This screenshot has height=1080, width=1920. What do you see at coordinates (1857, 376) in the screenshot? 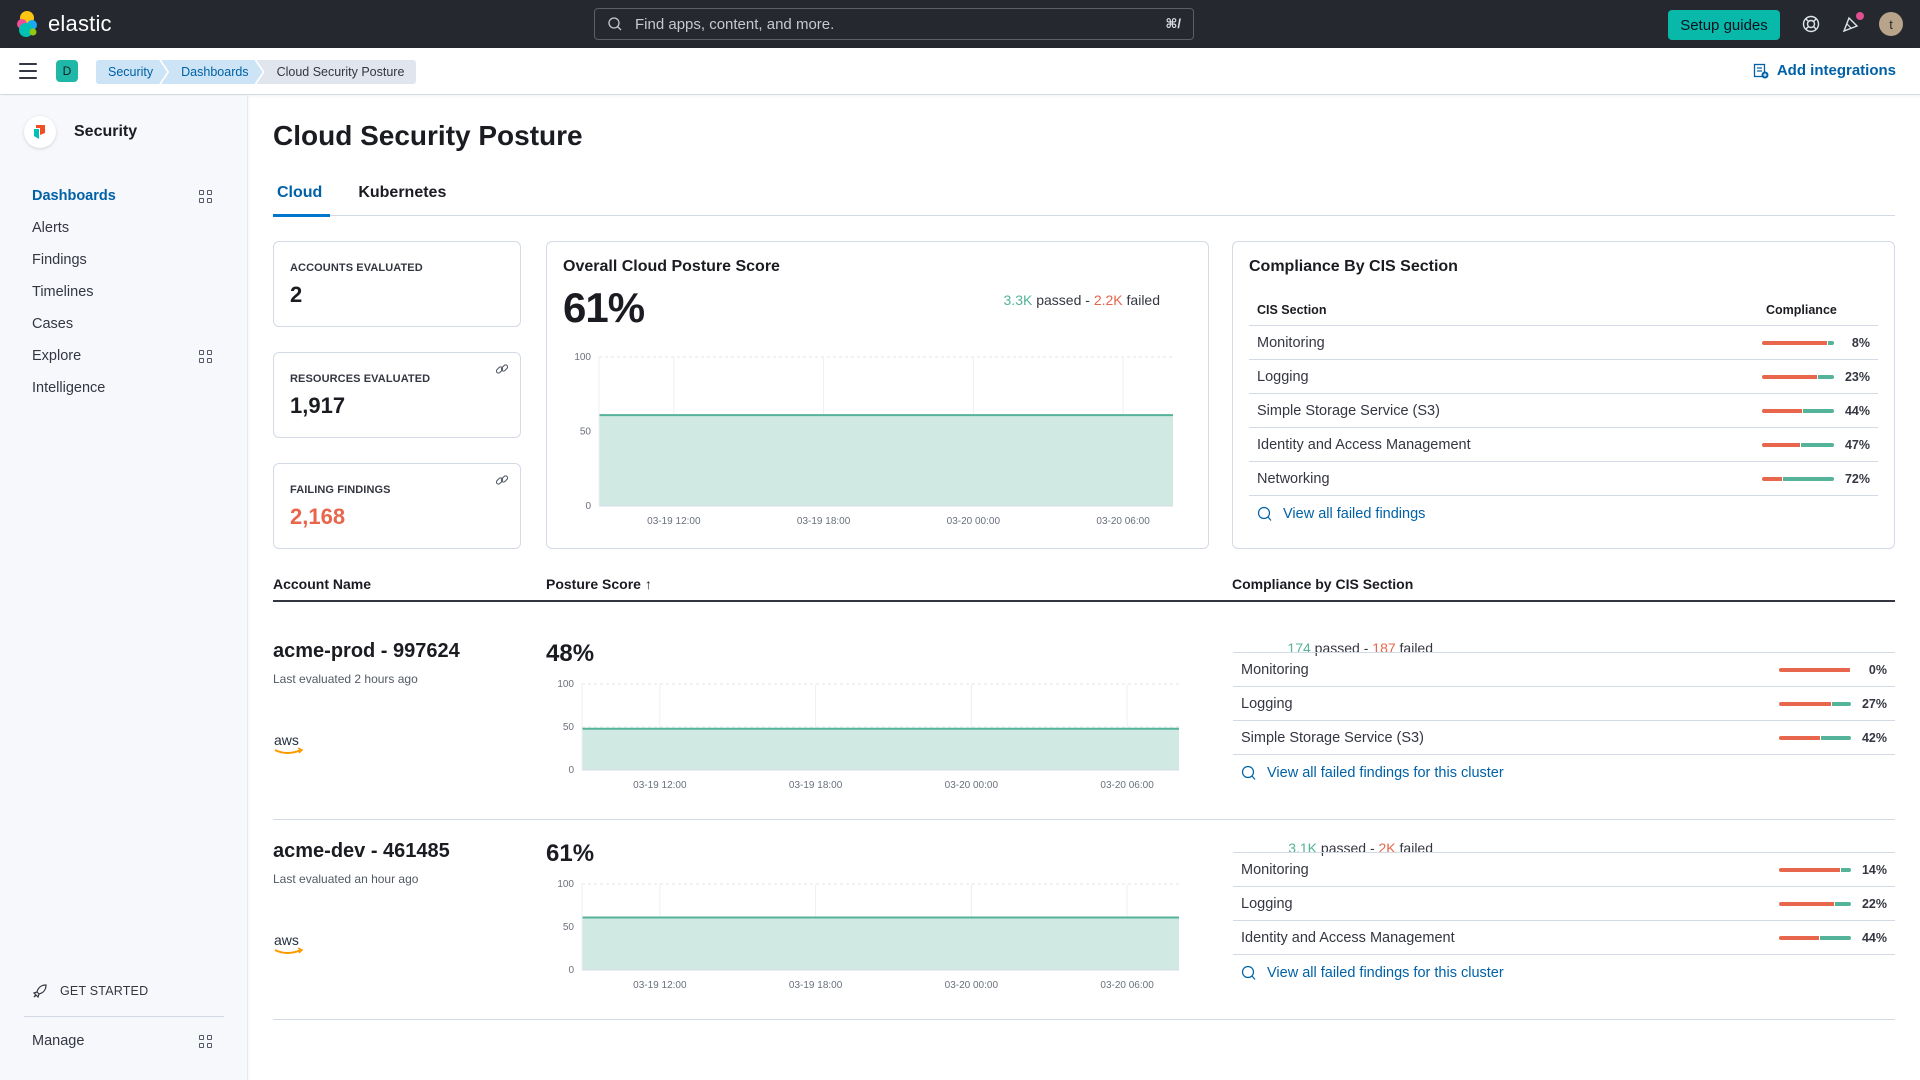
I see `compliance-percent: 23%` at bounding box center [1857, 376].